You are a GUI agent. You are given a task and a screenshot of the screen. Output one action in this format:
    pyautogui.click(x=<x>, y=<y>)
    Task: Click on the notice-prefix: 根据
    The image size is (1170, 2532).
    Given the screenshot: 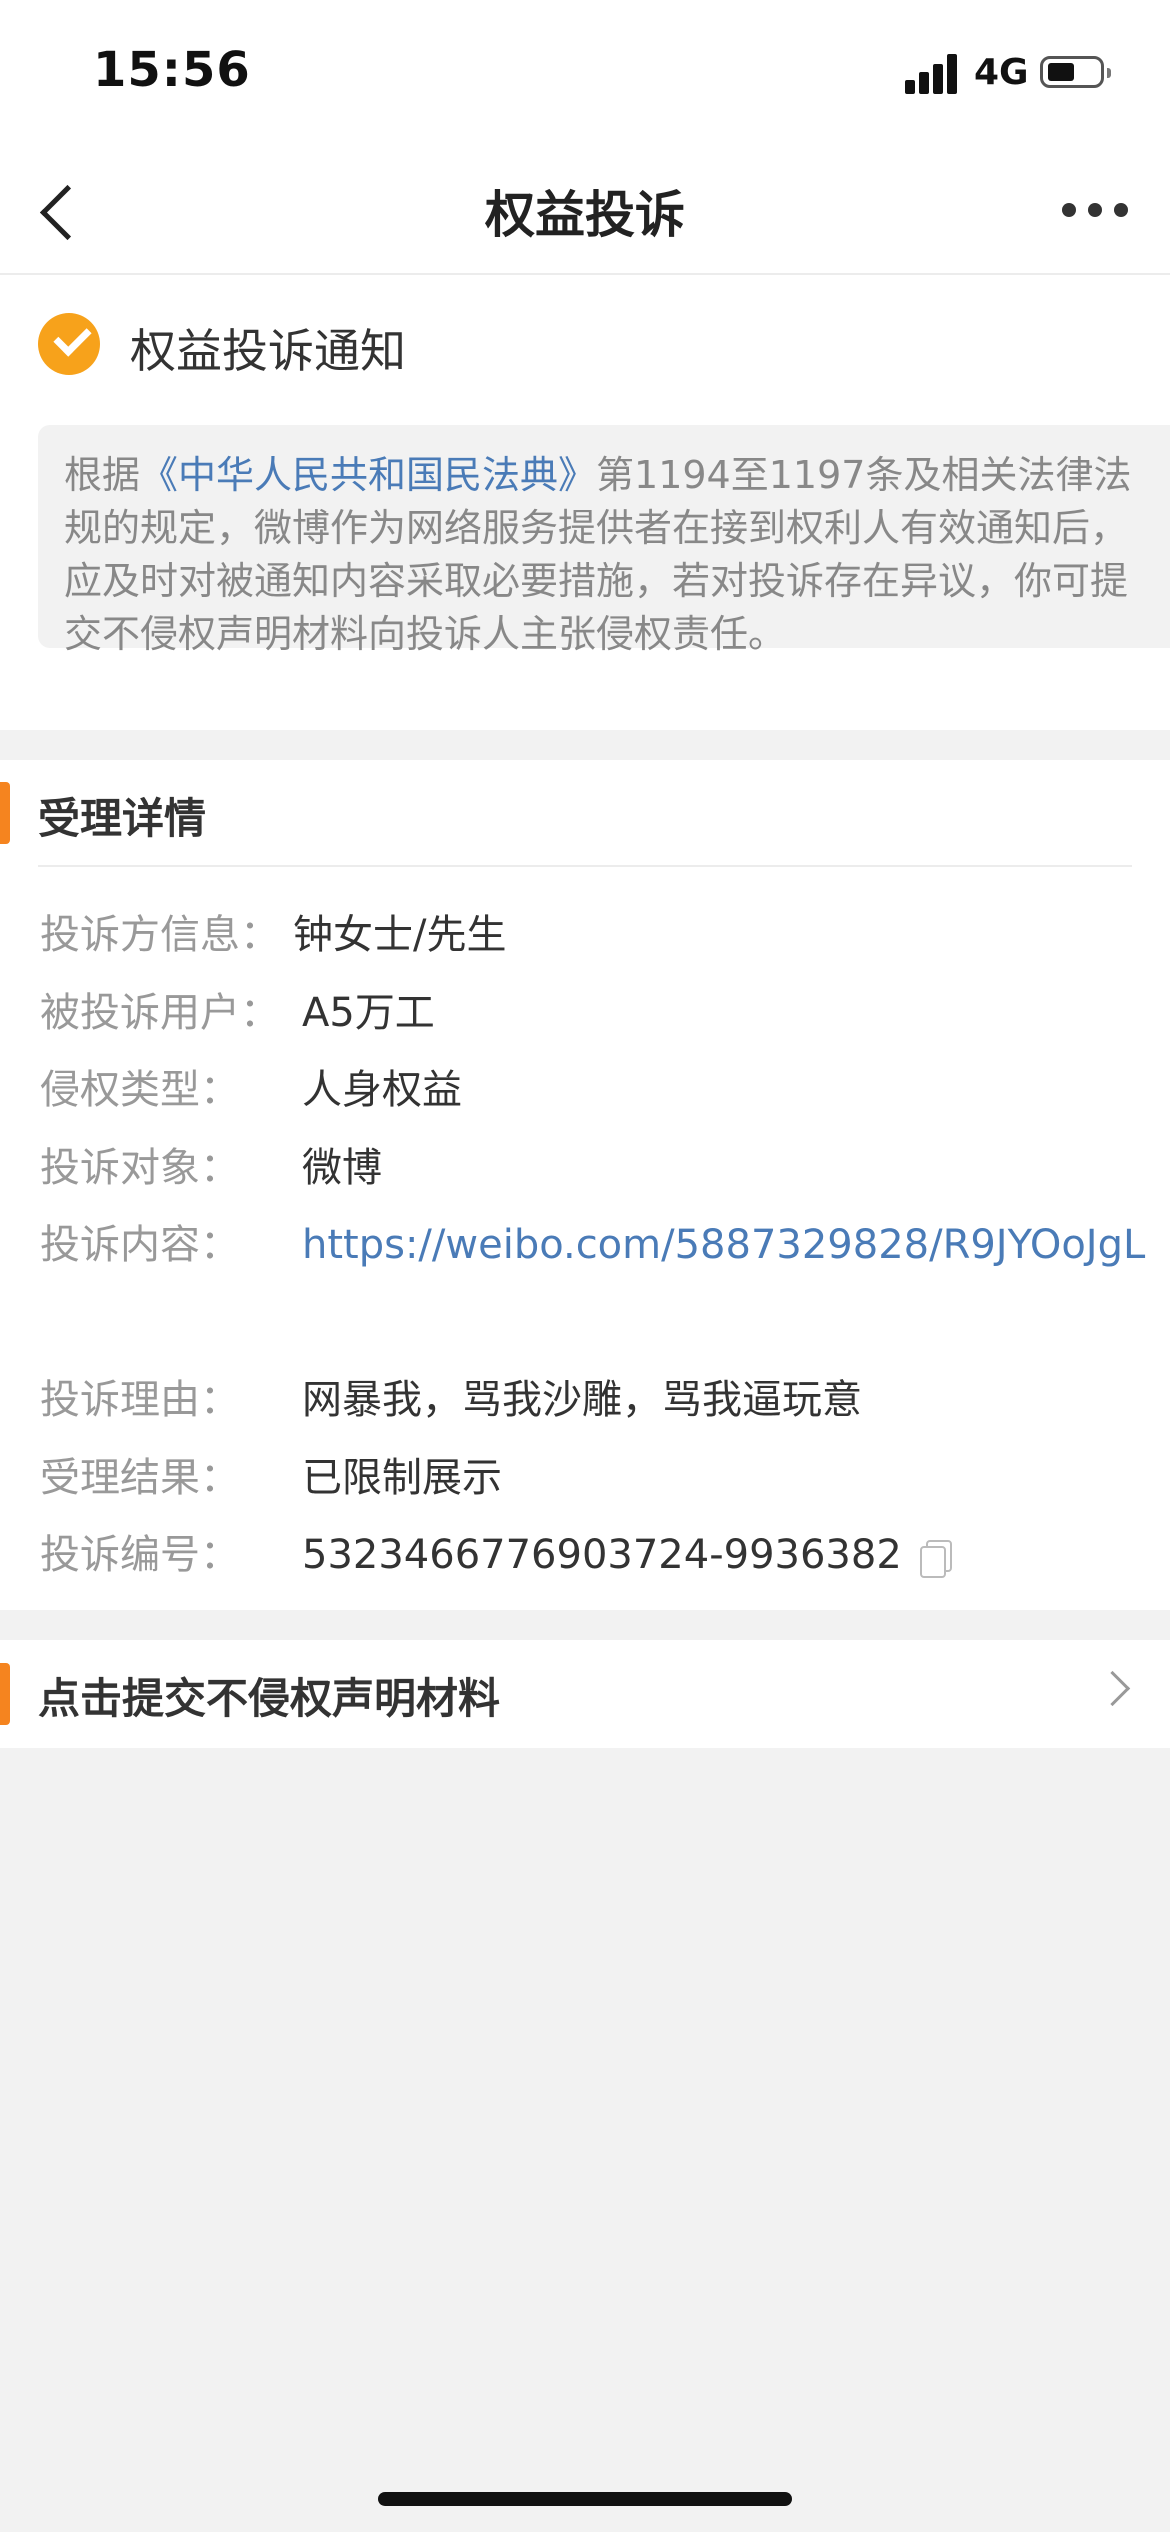 What is the action you would take?
    pyautogui.click(x=102, y=475)
    